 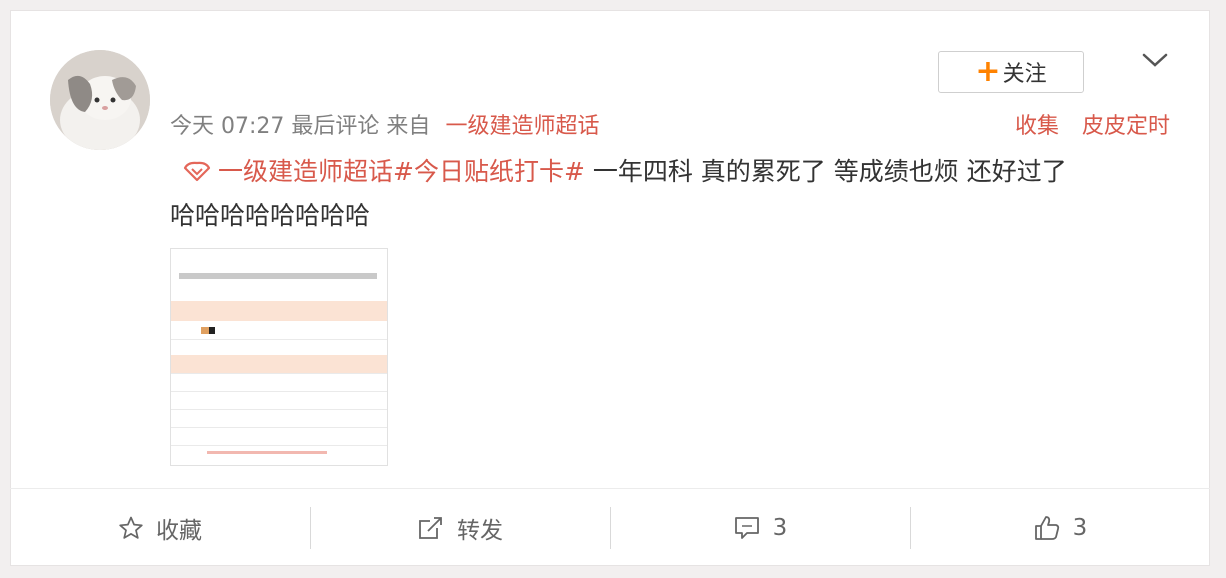 What do you see at coordinates (279, 364) in the screenshot?
I see `thumb-section-band` at bounding box center [279, 364].